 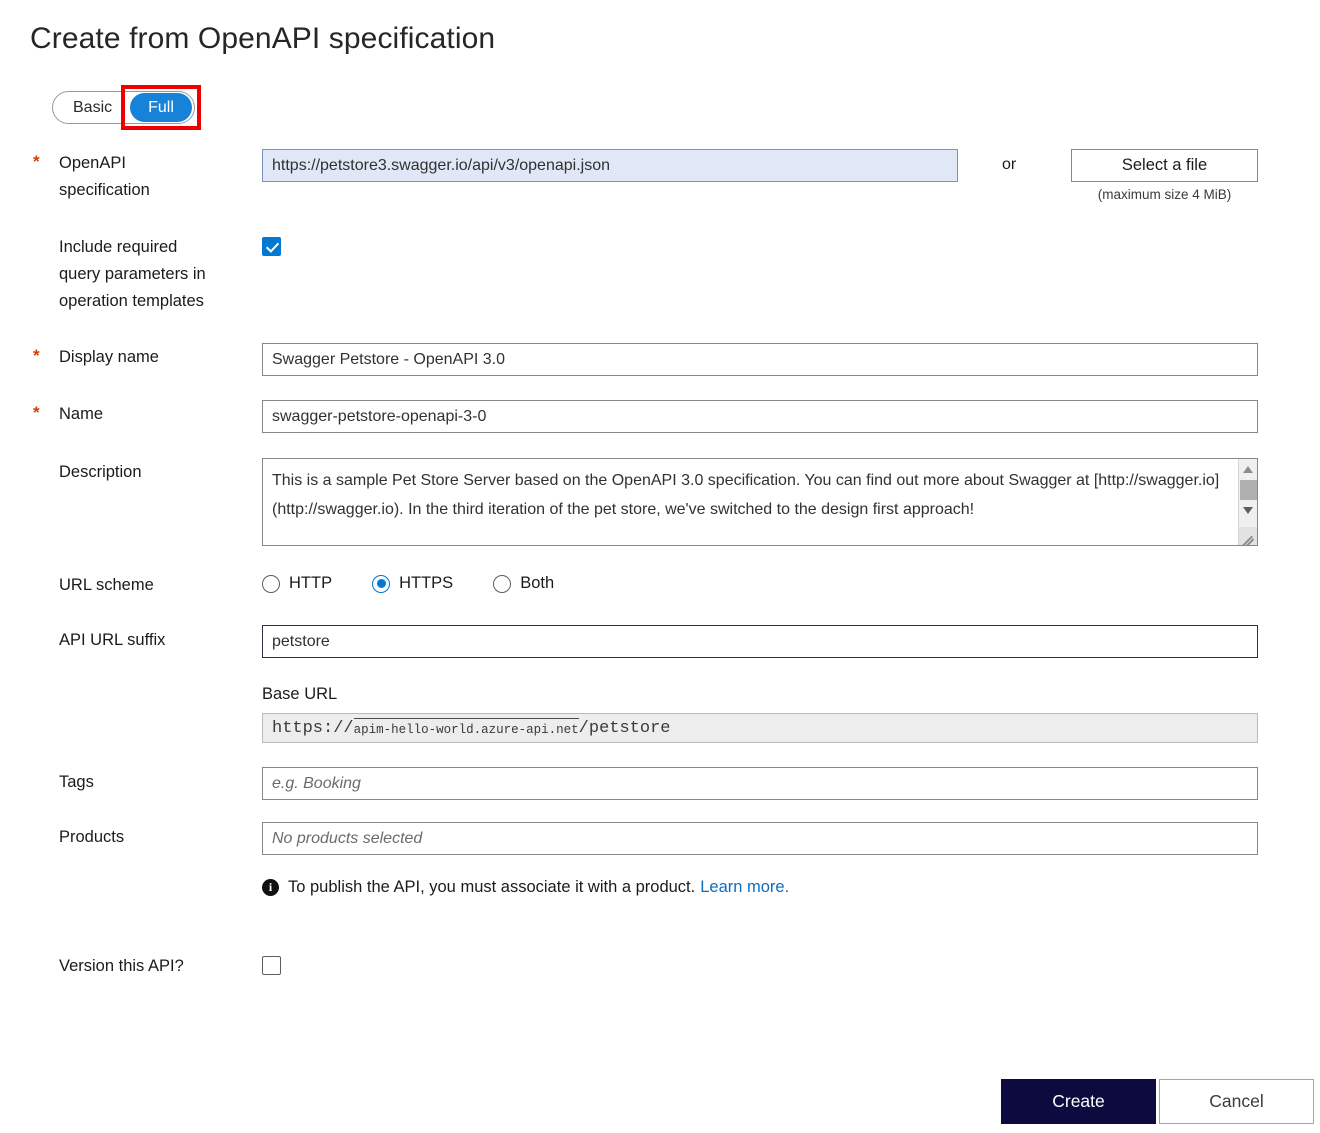 I want to click on label-include-line3: operation templates, so click(x=131, y=301).